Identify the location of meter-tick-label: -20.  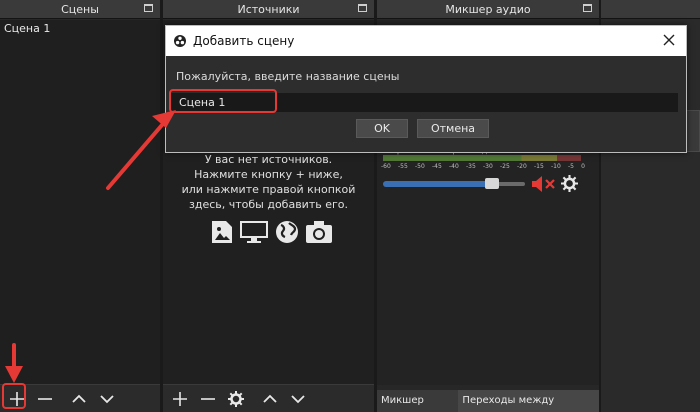
(522, 166).